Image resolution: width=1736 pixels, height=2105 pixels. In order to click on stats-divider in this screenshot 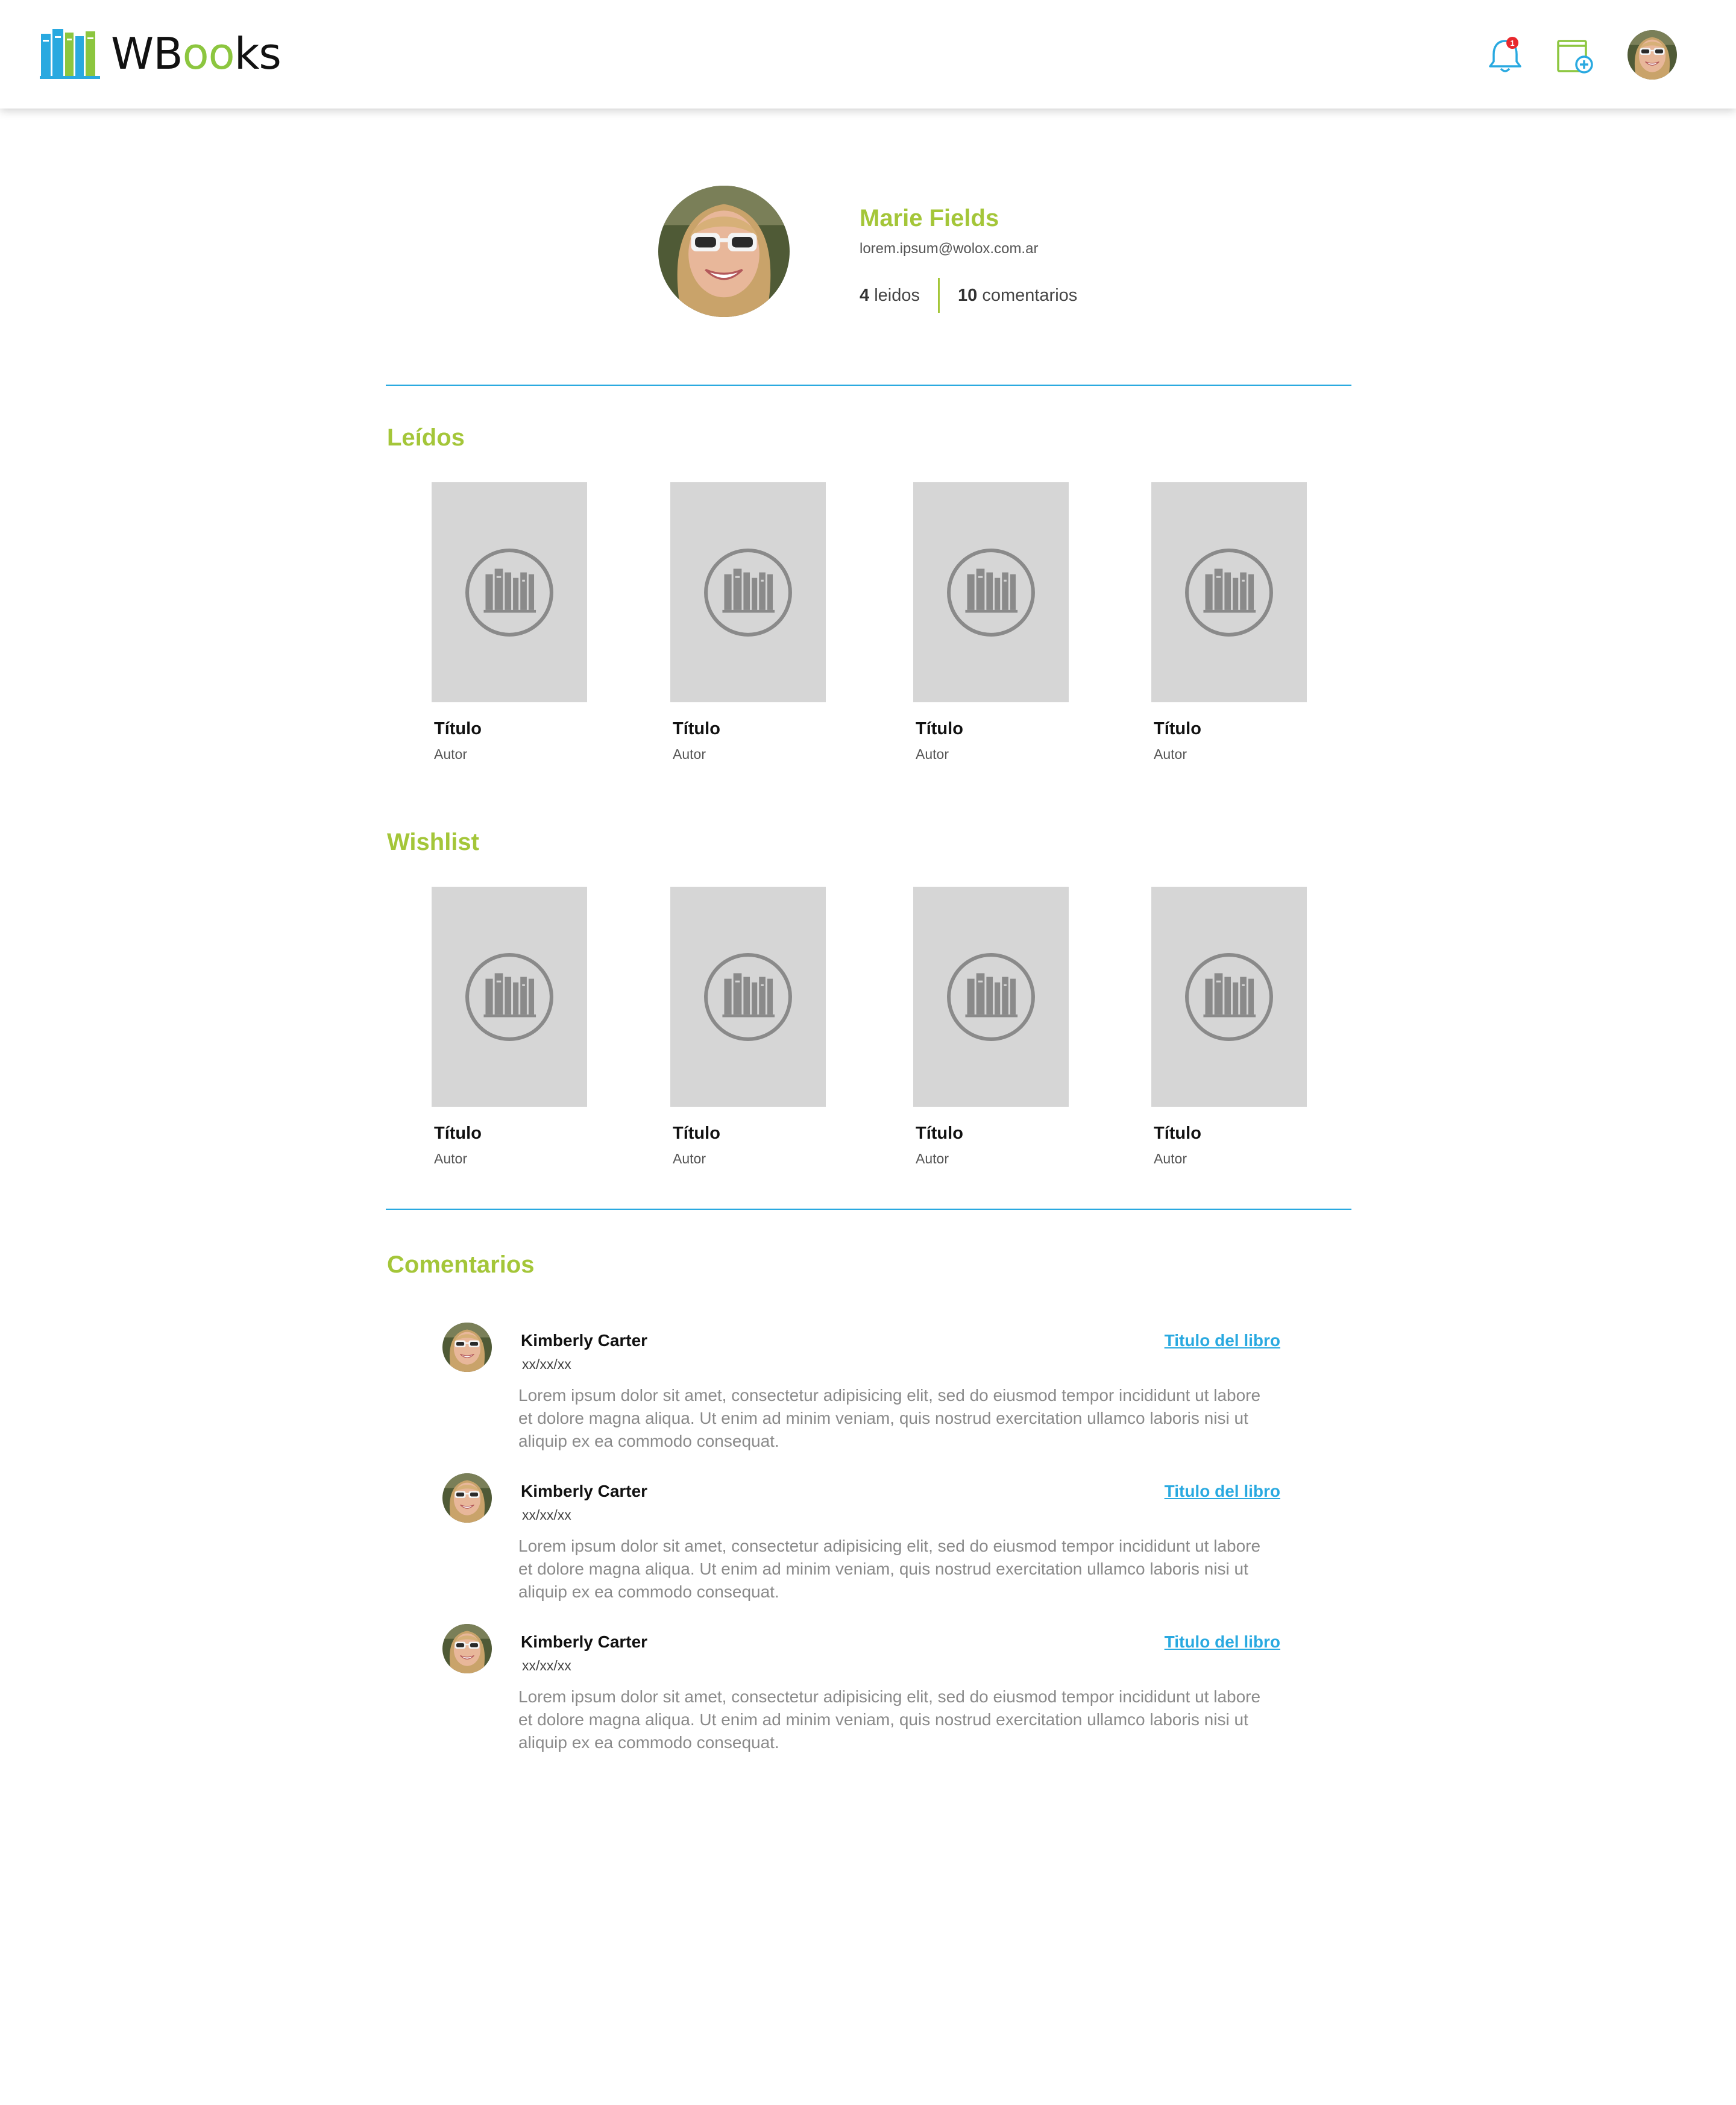, I will do `click(938, 295)`.